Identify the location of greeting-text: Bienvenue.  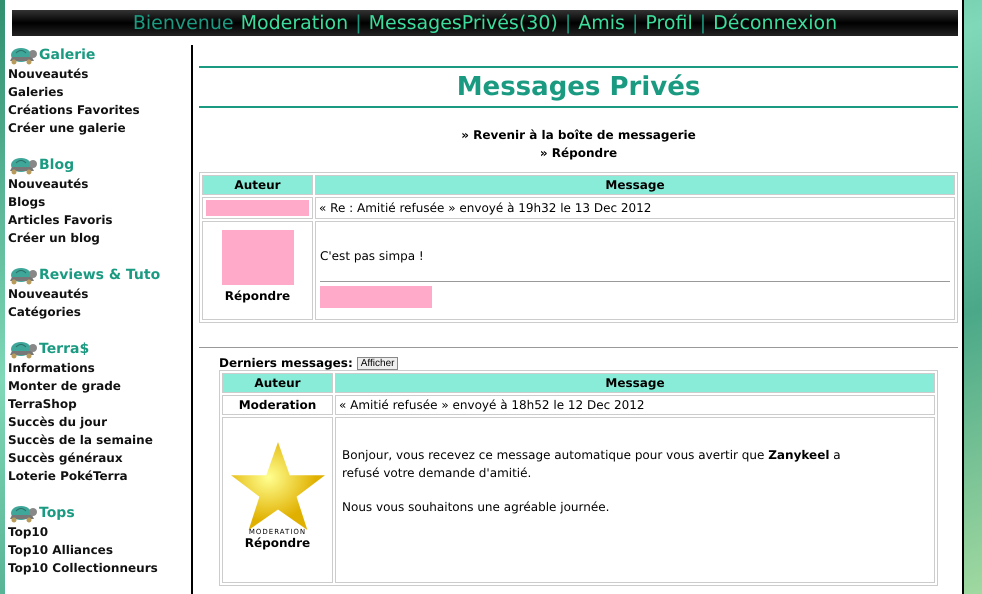
(183, 23).